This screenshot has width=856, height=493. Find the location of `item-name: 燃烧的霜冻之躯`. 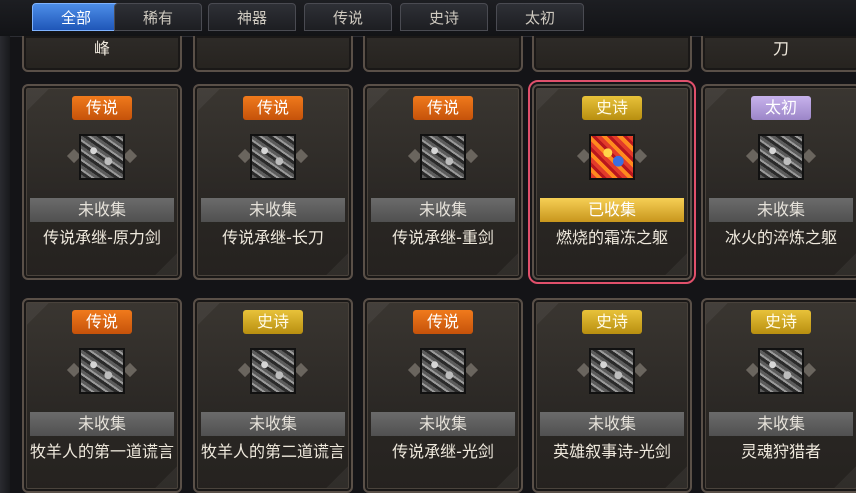

item-name: 燃烧的霜冻之躯 is located at coordinates (611, 237).